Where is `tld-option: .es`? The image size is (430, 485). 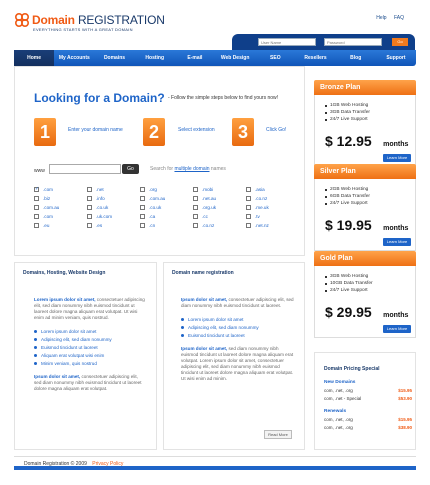
tld-option: .es is located at coordinates (112, 225).